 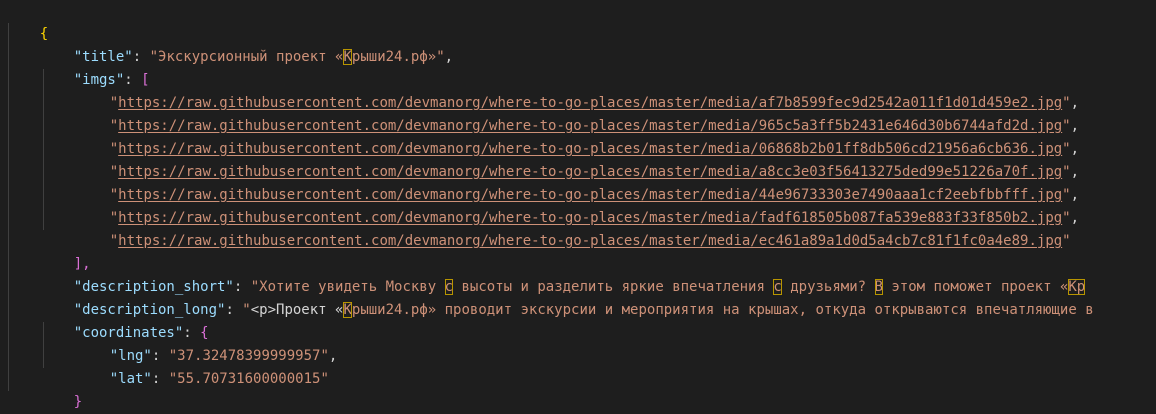 I want to click on code-line-lat: "lat": "55.70731600000015", so click(x=219, y=379).